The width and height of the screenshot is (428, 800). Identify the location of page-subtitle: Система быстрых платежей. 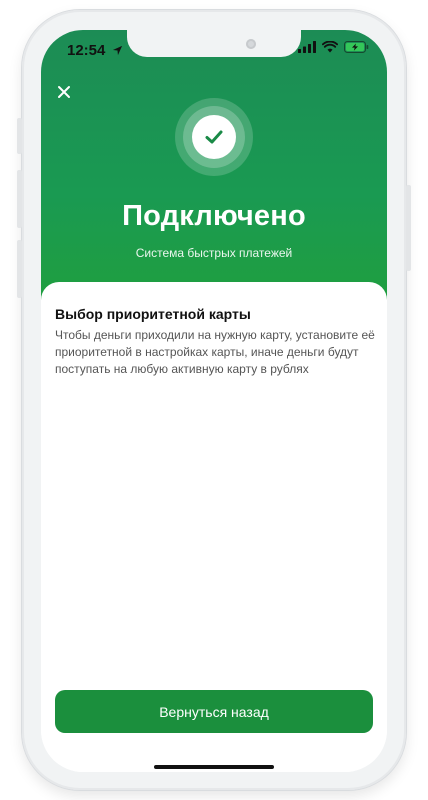
(214, 253).